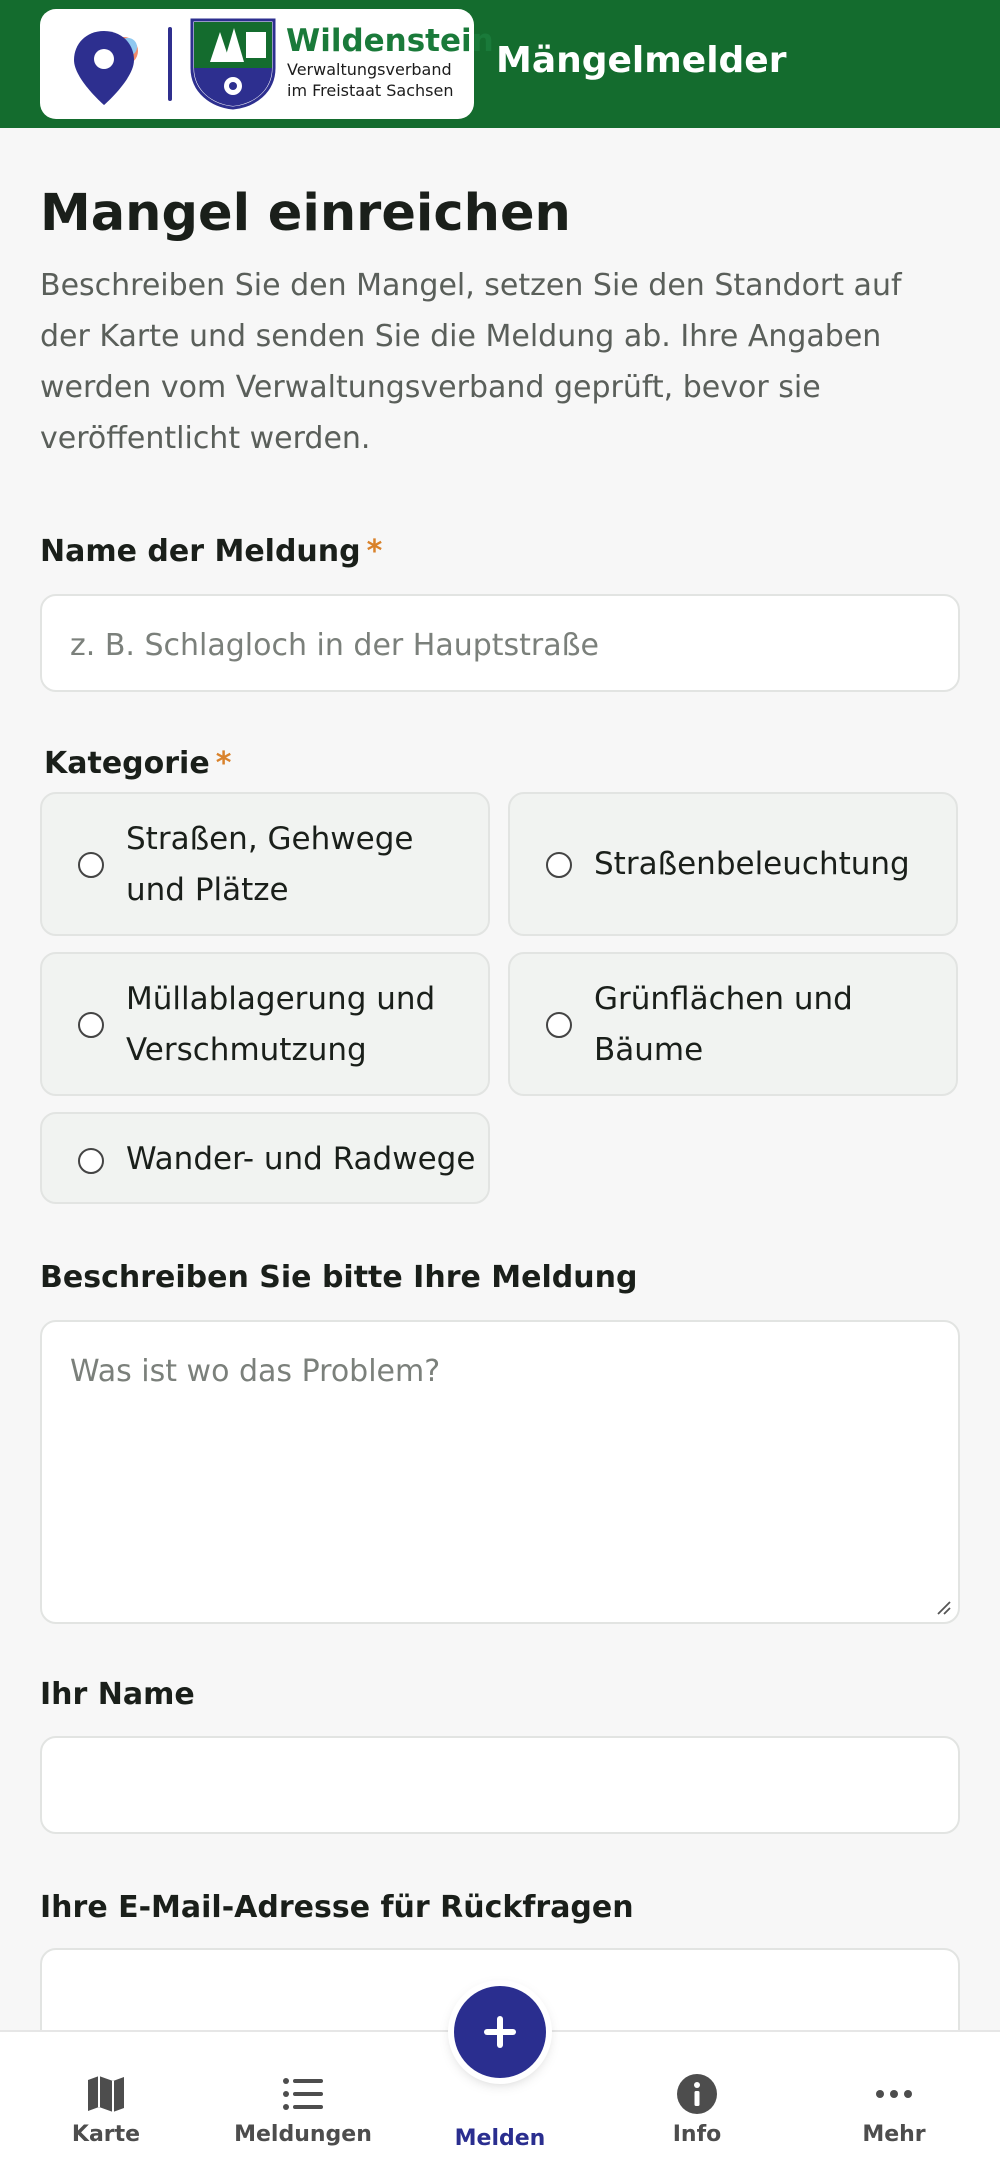  What do you see at coordinates (390, 41) in the screenshot?
I see `brand-name: Wildenstein` at bounding box center [390, 41].